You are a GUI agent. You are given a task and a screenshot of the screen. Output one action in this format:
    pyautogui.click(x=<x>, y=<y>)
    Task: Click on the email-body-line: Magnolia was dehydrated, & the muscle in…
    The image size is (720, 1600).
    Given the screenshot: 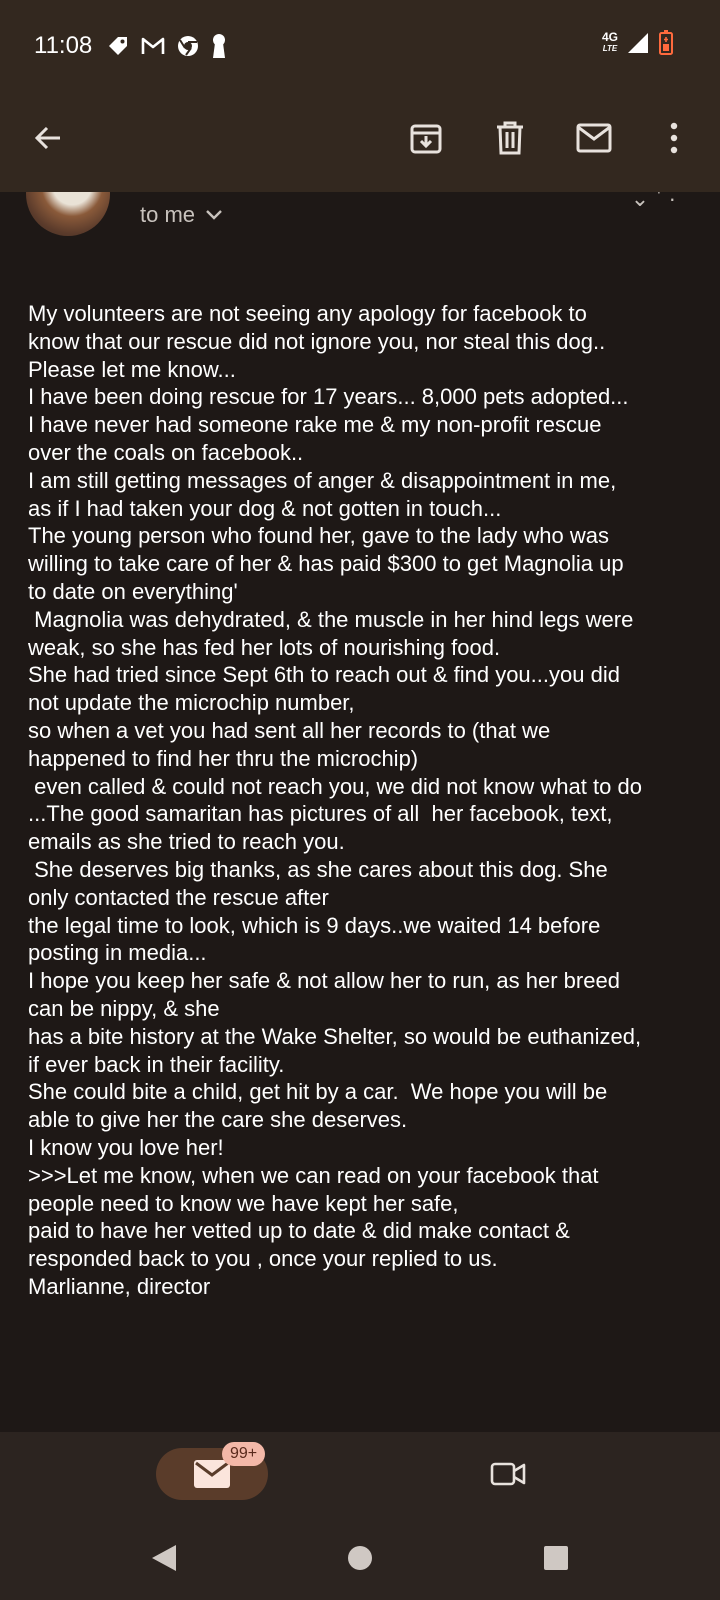 What is the action you would take?
    pyautogui.click(x=331, y=619)
    